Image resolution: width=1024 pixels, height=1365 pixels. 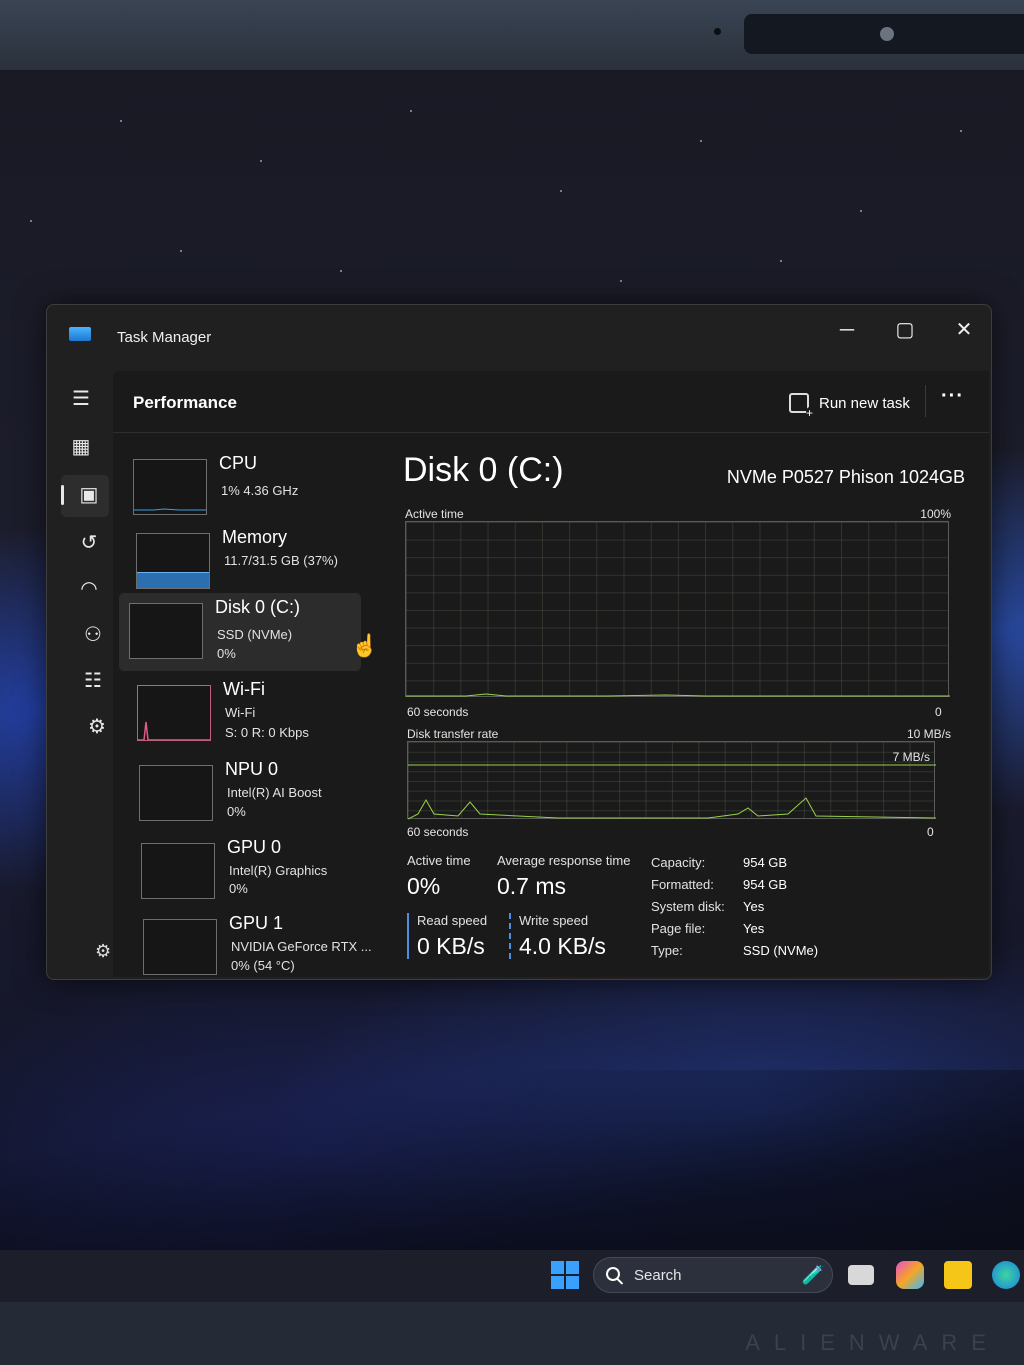 I want to click on cpu-thumbnail-graph, so click(x=170, y=487).